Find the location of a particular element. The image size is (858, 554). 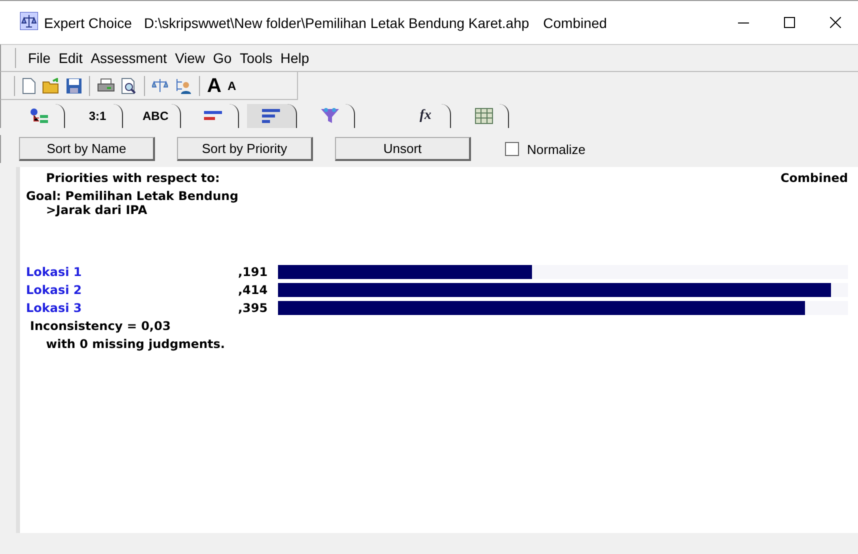

window-title: D:\skripswwet\New folder\Pemilihan Letak Bendung Karet.ahp is located at coordinates (337, 22).